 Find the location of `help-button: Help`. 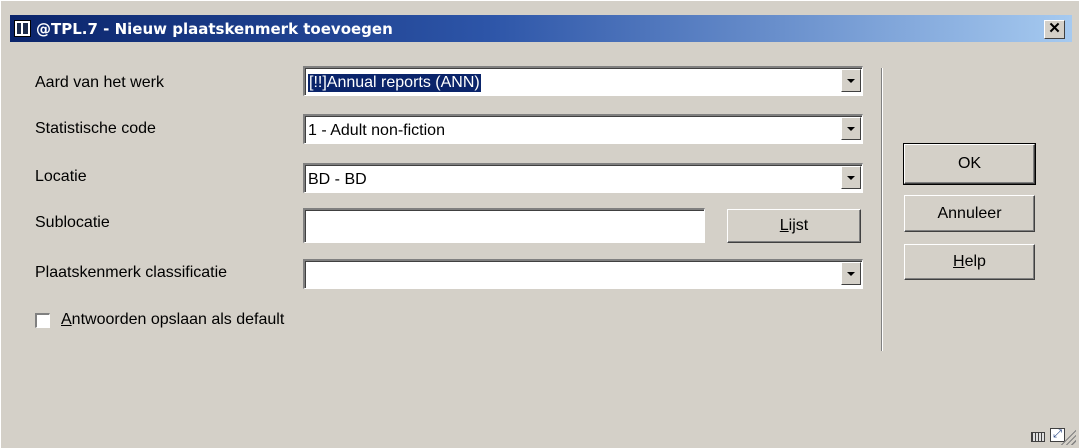

help-button: Help is located at coordinates (969, 262).